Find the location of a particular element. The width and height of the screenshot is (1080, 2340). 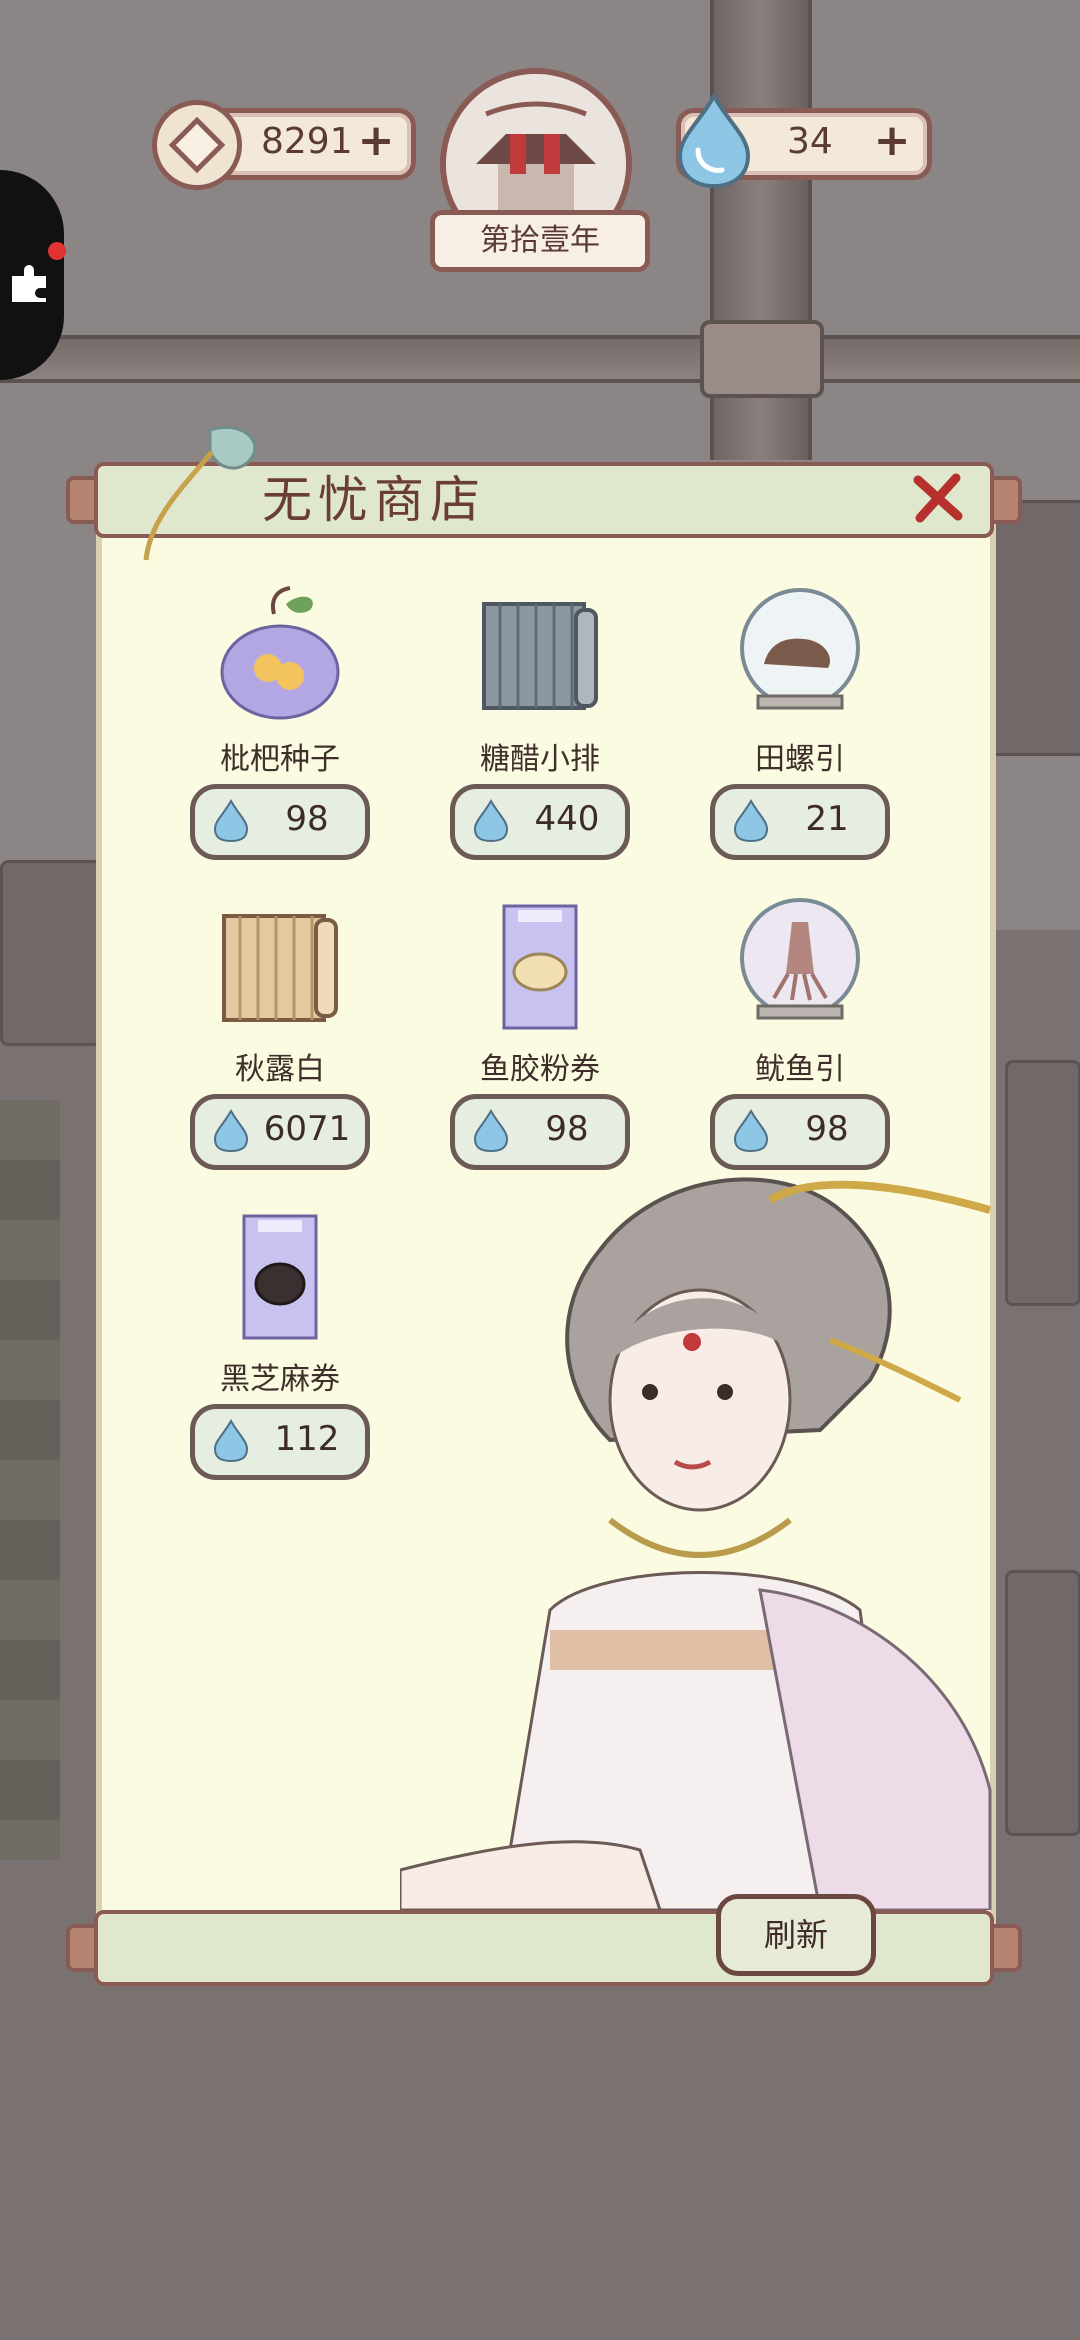

price-button: 6071 is located at coordinates (280, 1132).